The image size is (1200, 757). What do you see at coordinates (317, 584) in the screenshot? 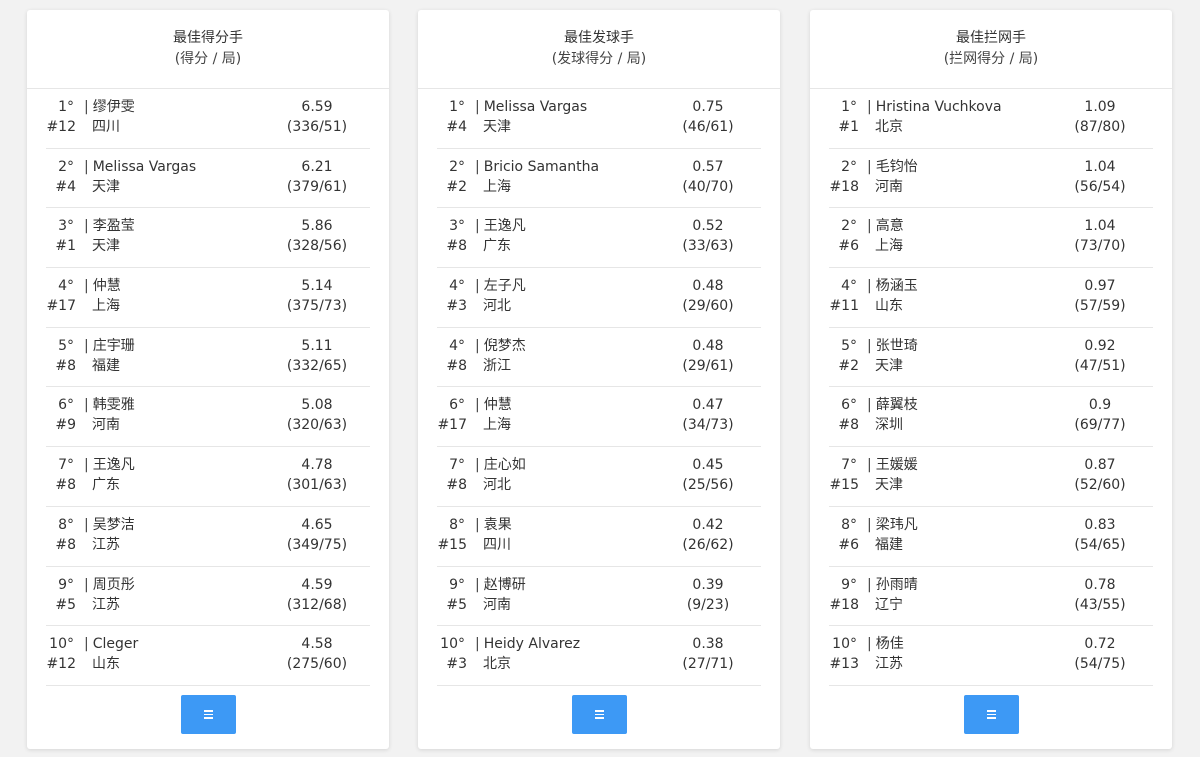
I see `stat-value: 4.59` at bounding box center [317, 584].